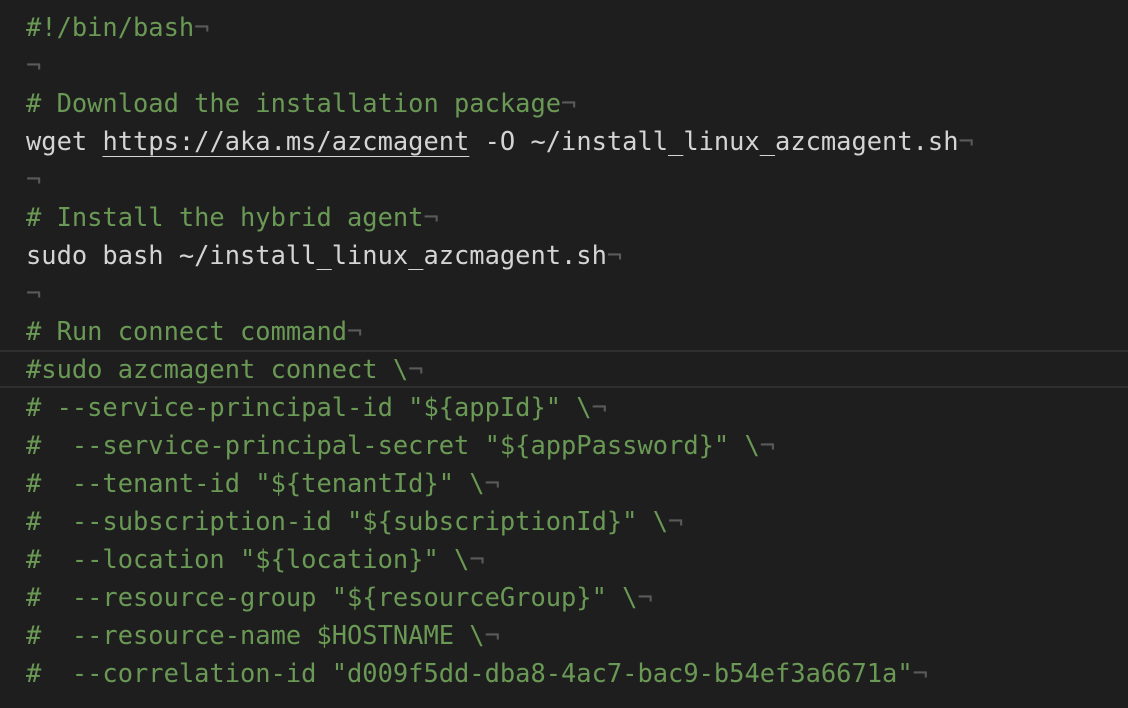  Describe the element at coordinates (248, 559) in the screenshot. I see `code-comment: # --location "${location}" \` at that location.